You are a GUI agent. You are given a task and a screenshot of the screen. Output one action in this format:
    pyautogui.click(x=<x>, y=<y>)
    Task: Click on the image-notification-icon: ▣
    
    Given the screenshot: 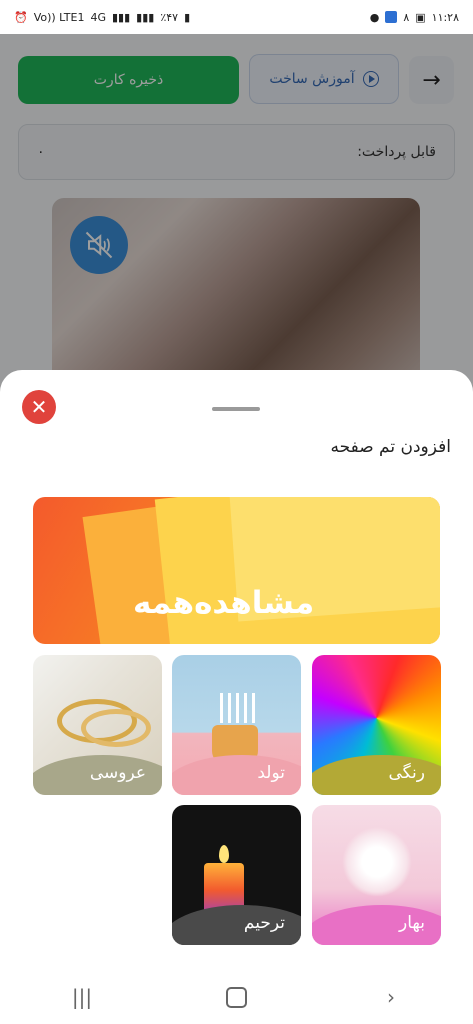 What is the action you would take?
    pyautogui.click(x=420, y=17)
    